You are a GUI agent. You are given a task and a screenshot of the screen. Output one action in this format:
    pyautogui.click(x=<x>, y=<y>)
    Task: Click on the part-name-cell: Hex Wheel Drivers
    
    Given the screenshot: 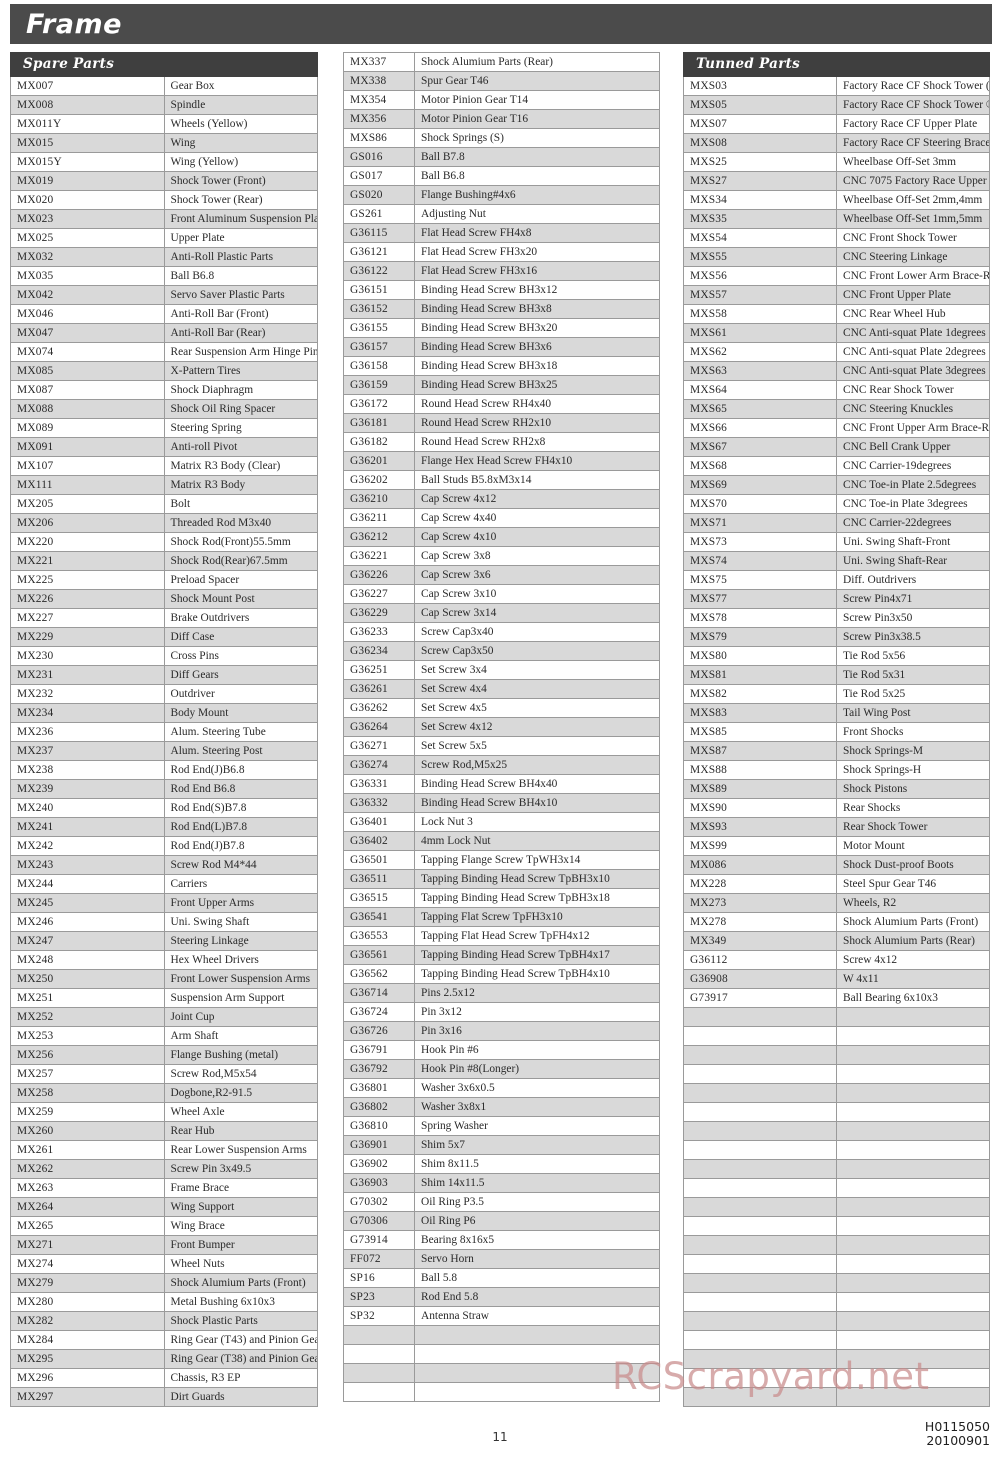 What is the action you would take?
    pyautogui.click(x=240, y=960)
    